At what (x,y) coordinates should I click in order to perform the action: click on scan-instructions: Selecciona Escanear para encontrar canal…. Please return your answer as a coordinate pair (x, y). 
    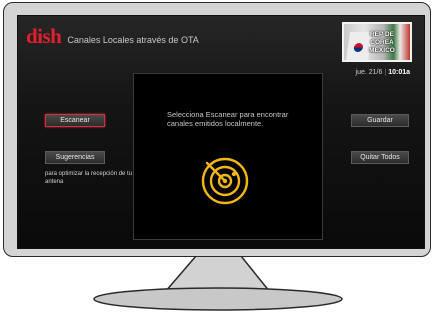
    Looking at the image, I should click on (228, 119).